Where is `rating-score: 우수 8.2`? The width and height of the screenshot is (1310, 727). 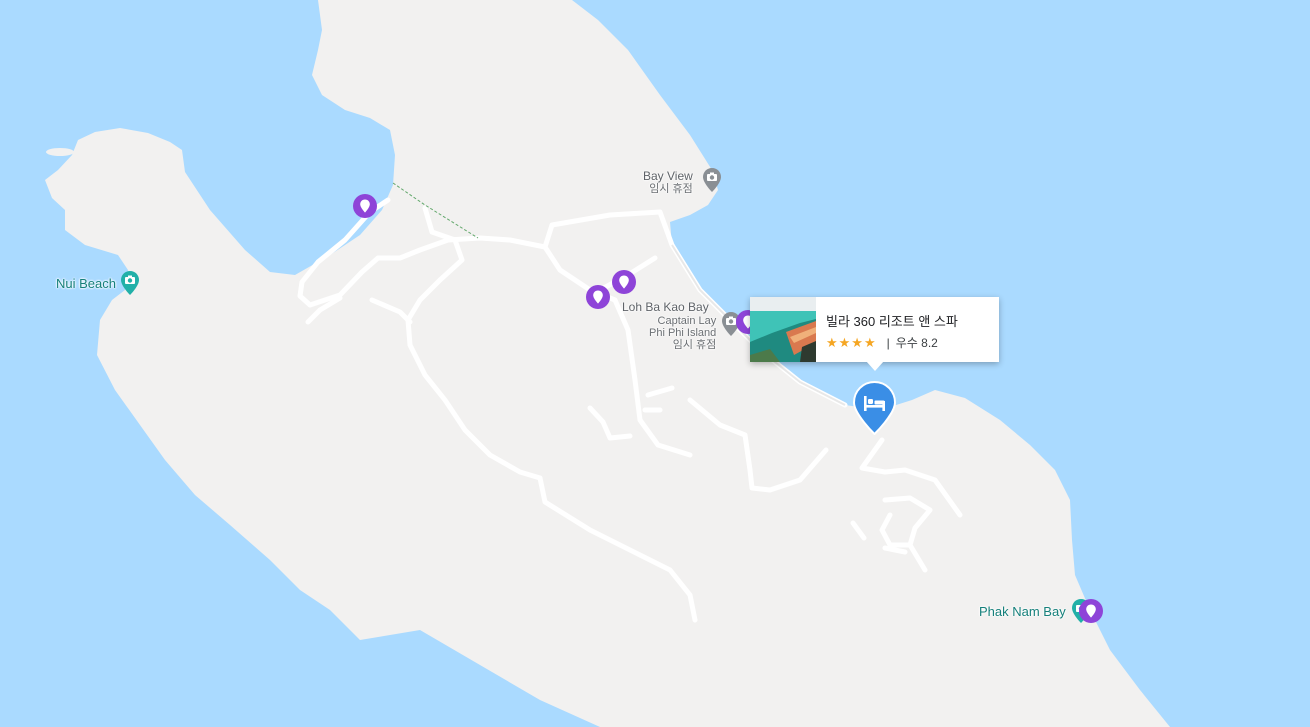
rating-score: 우수 8.2 is located at coordinates (916, 343).